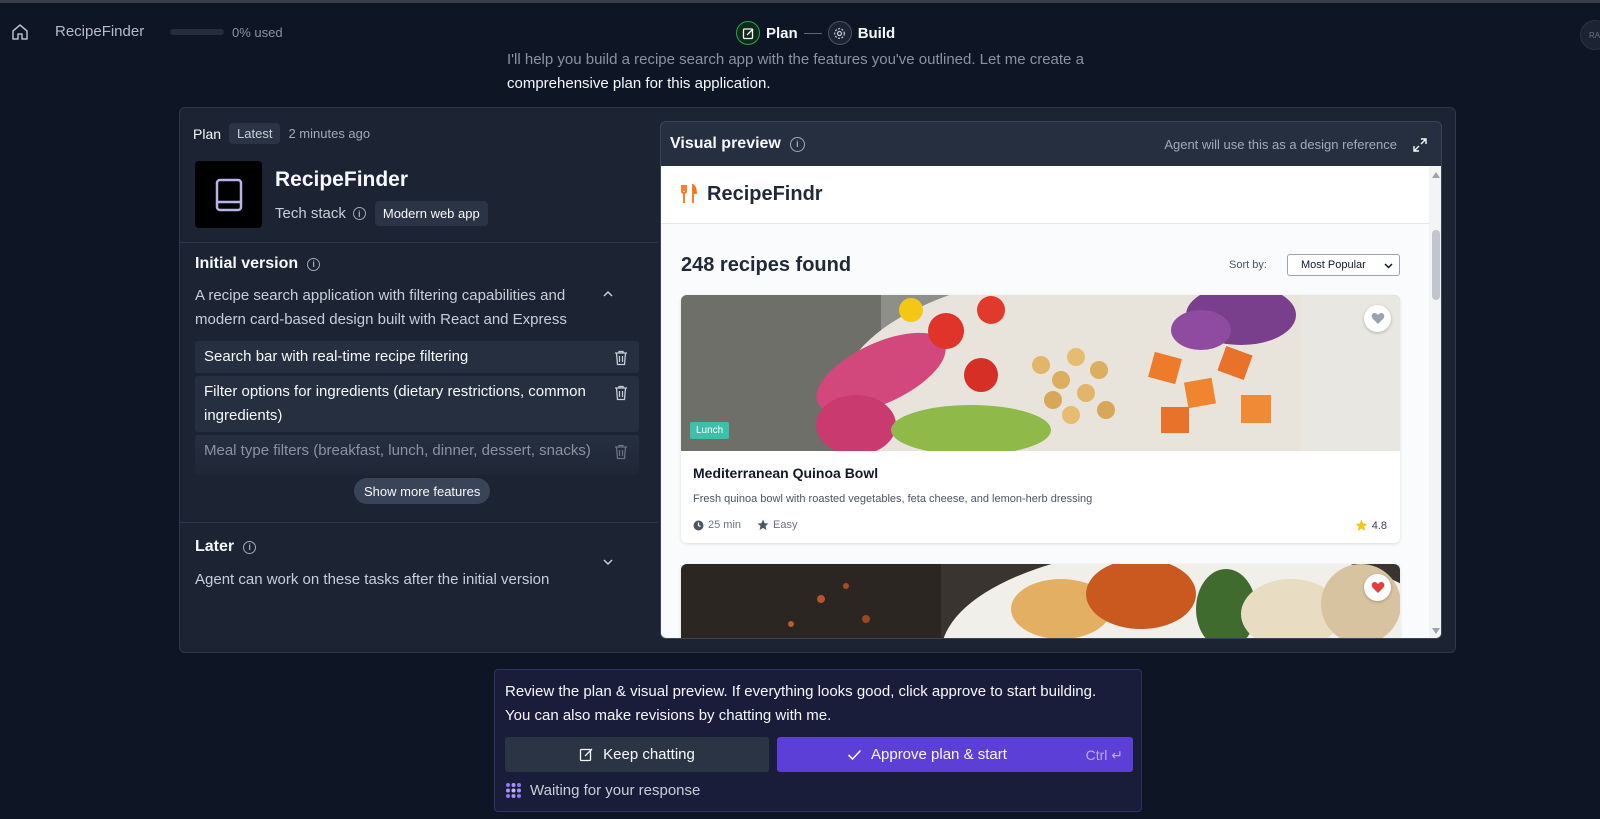 The height and width of the screenshot is (819, 1600). I want to click on site-logo: RecipeFindr, so click(765, 194).